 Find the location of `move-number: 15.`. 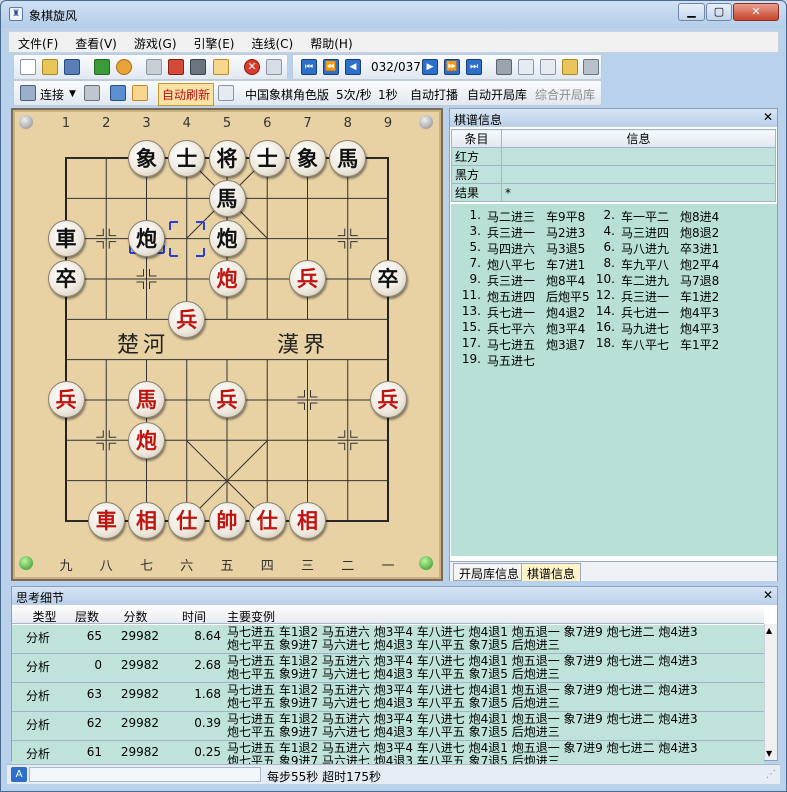

move-number: 15. is located at coordinates (466, 327).